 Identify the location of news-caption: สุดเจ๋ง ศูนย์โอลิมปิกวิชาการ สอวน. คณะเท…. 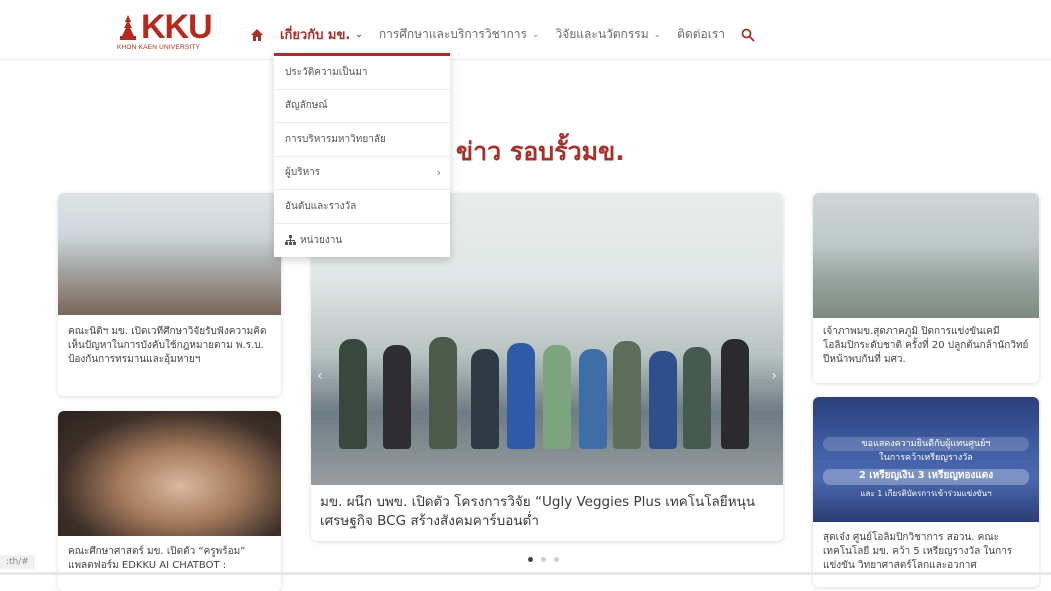
(918, 551).